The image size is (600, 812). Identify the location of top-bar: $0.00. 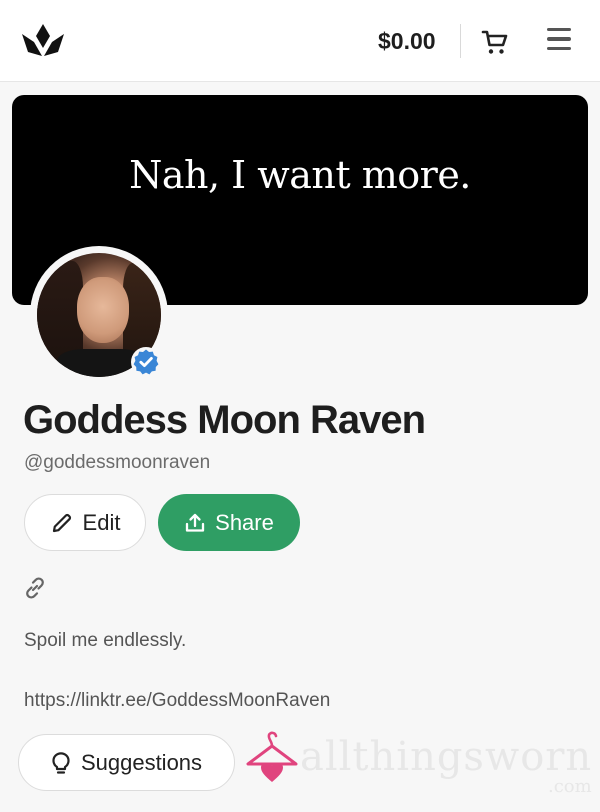
(300, 41).